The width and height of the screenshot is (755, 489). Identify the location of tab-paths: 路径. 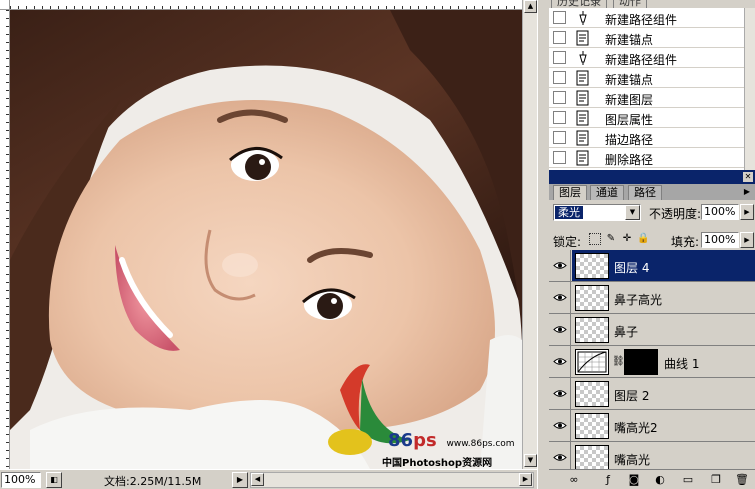
(645, 192).